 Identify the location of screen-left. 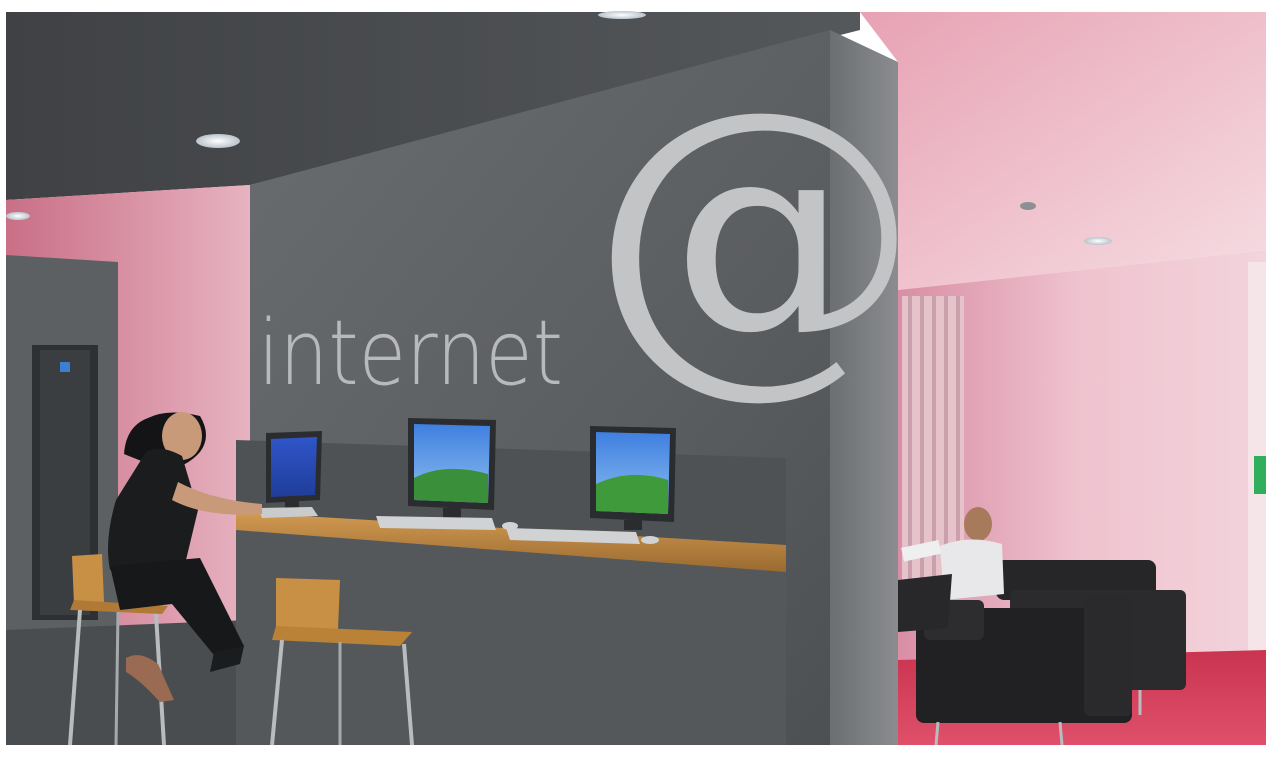
(294, 467).